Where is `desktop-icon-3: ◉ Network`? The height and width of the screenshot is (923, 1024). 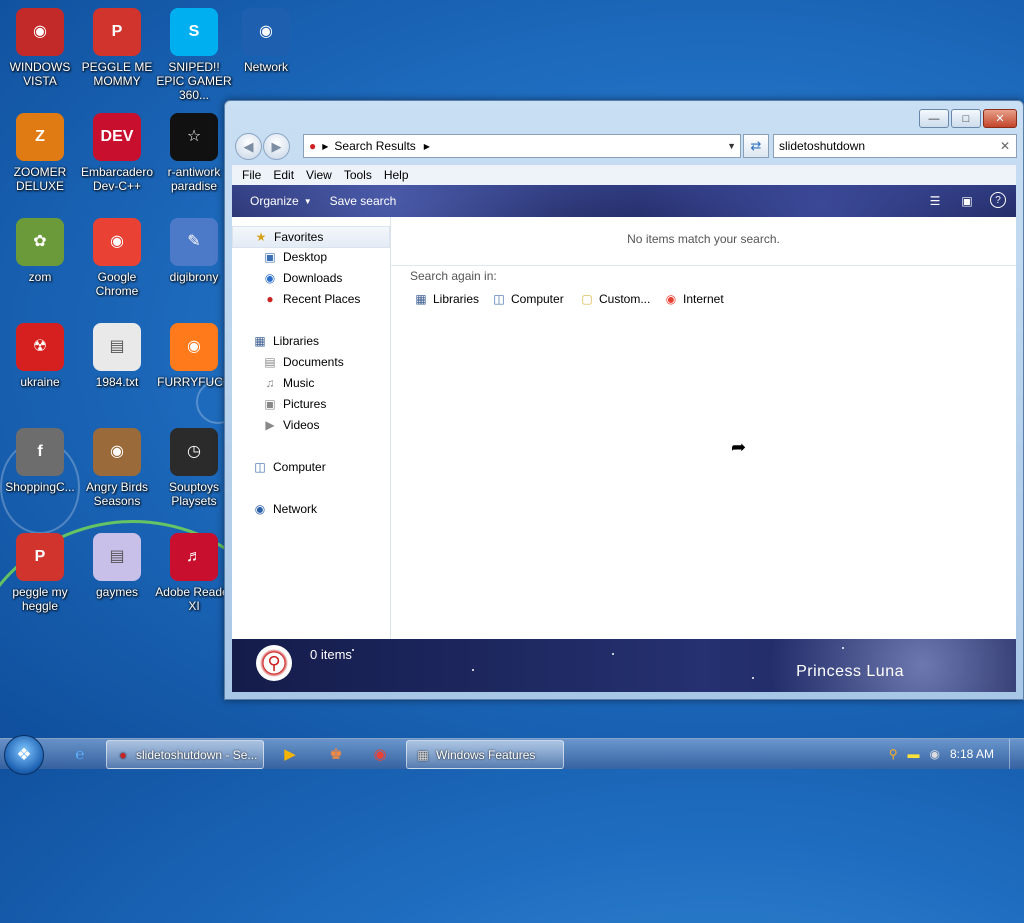 desktop-icon-3: ◉ Network is located at coordinates (266, 40).